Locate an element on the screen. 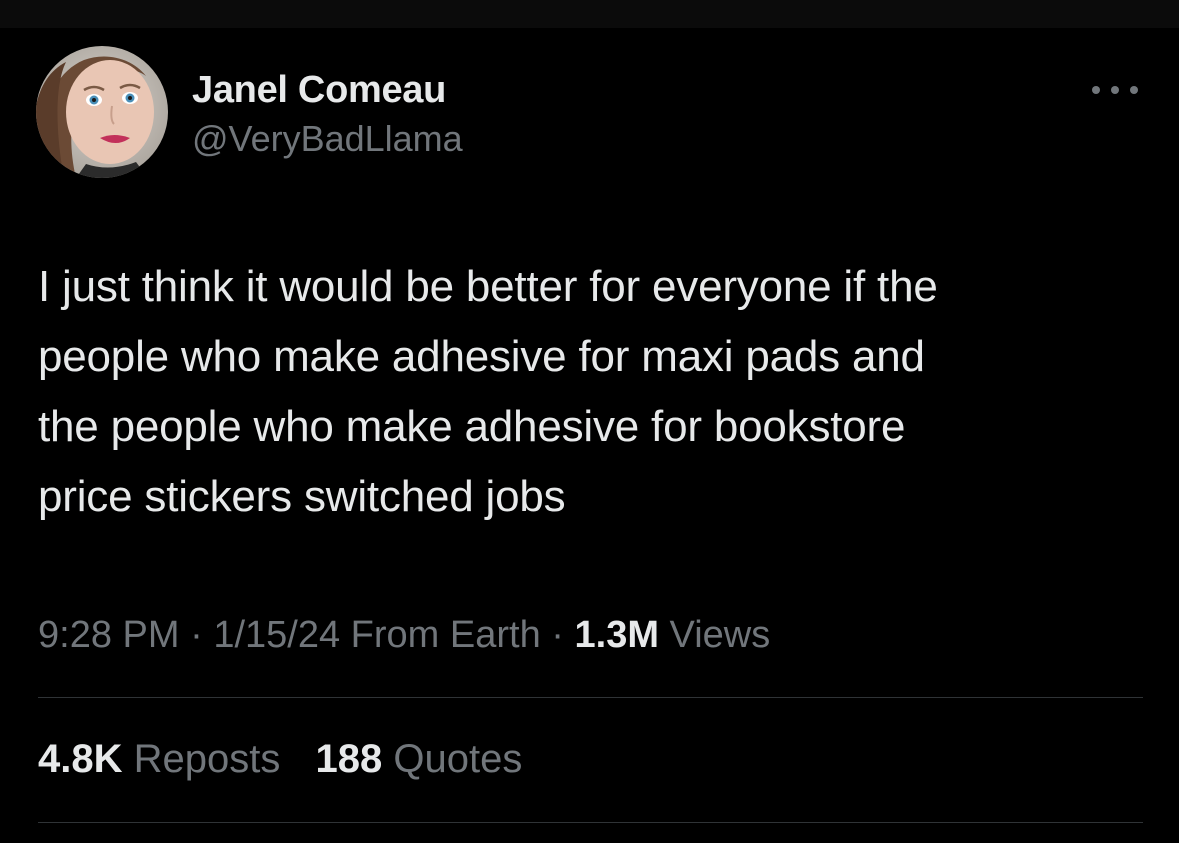  more-options-button is located at coordinates (1115, 90).